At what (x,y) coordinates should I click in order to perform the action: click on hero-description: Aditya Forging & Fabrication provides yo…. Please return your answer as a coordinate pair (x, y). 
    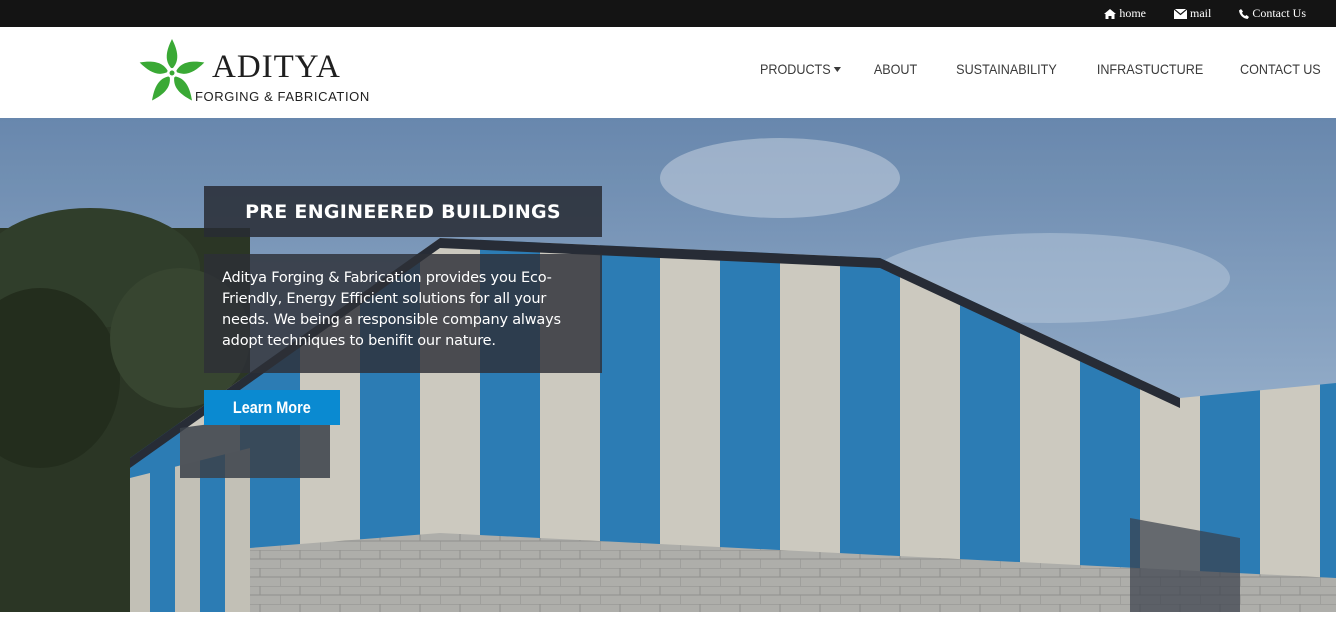
    Looking at the image, I should click on (391, 309).